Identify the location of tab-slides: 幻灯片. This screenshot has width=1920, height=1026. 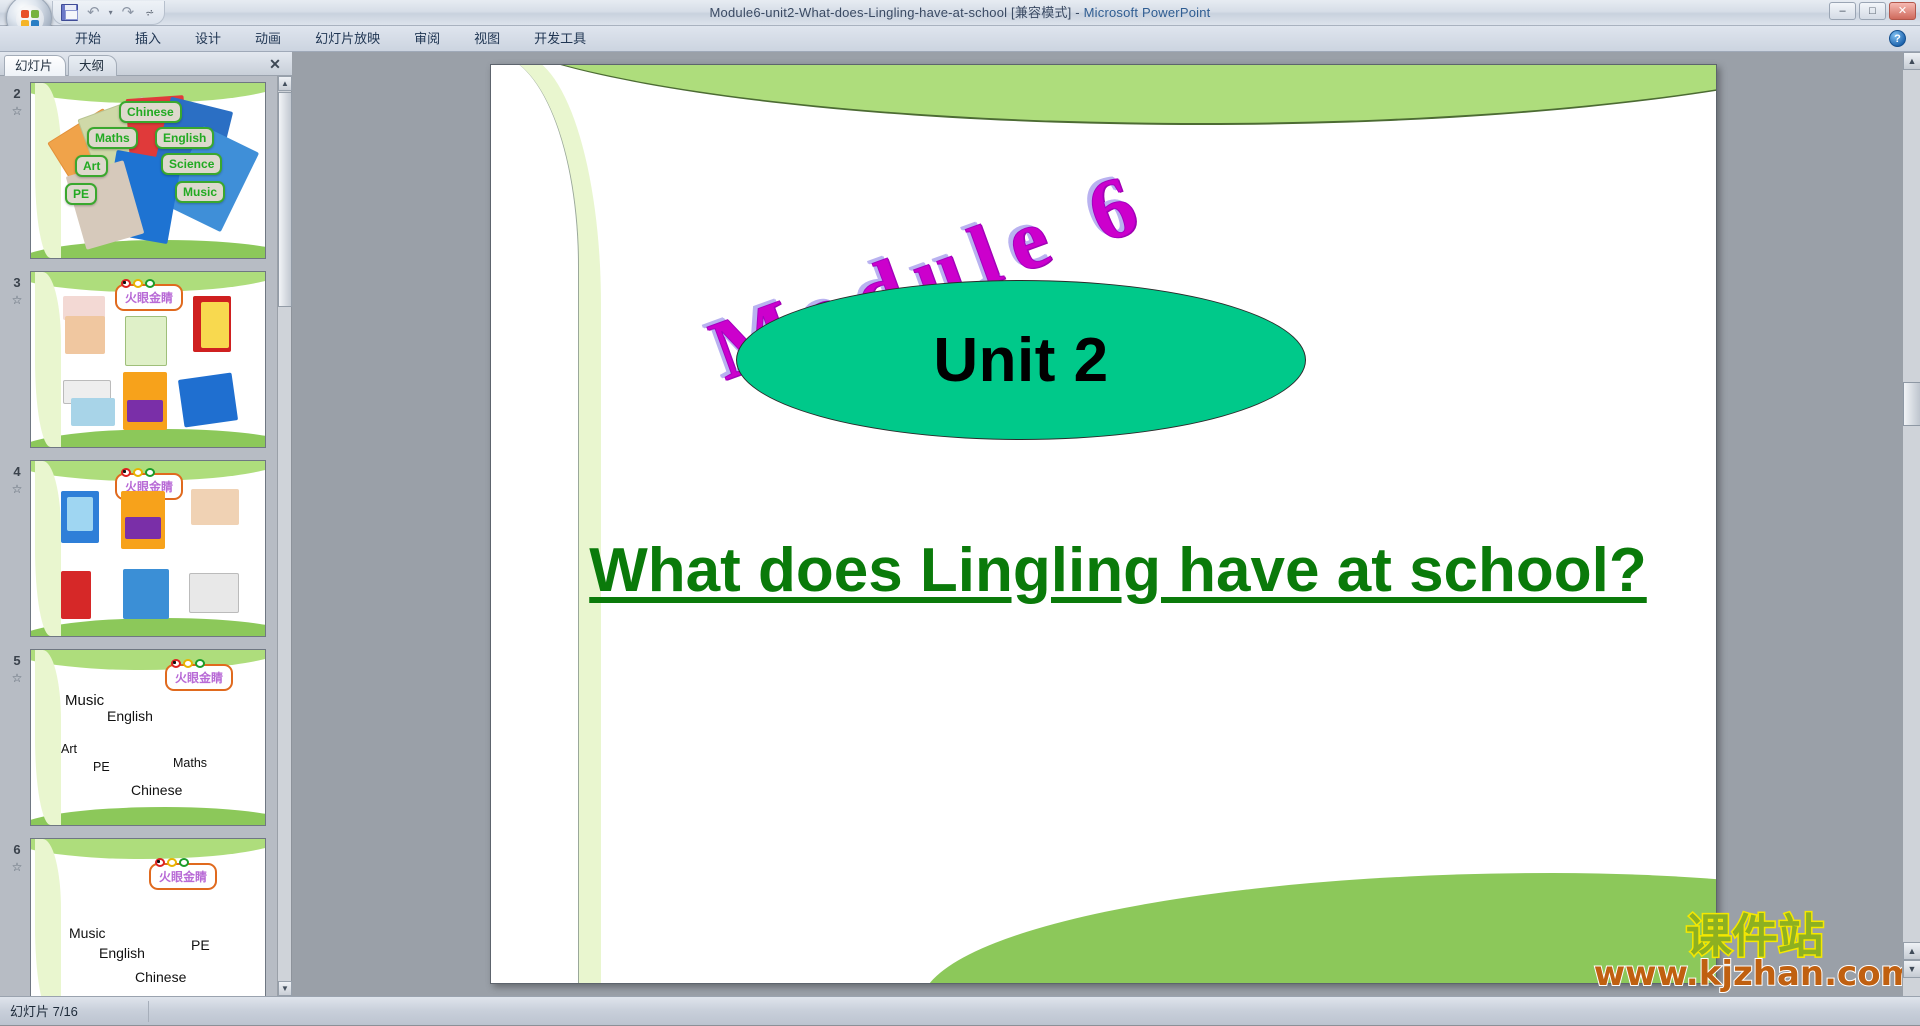
(35, 65).